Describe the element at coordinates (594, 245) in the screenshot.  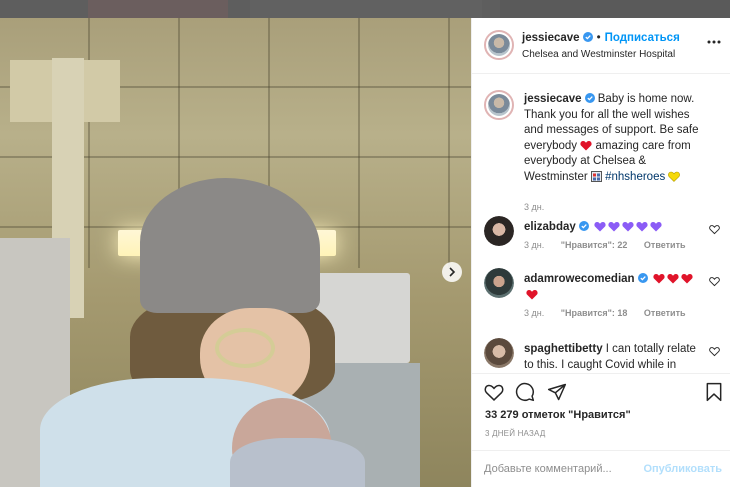
I see `comment-likes: "Нравится": 22` at that location.